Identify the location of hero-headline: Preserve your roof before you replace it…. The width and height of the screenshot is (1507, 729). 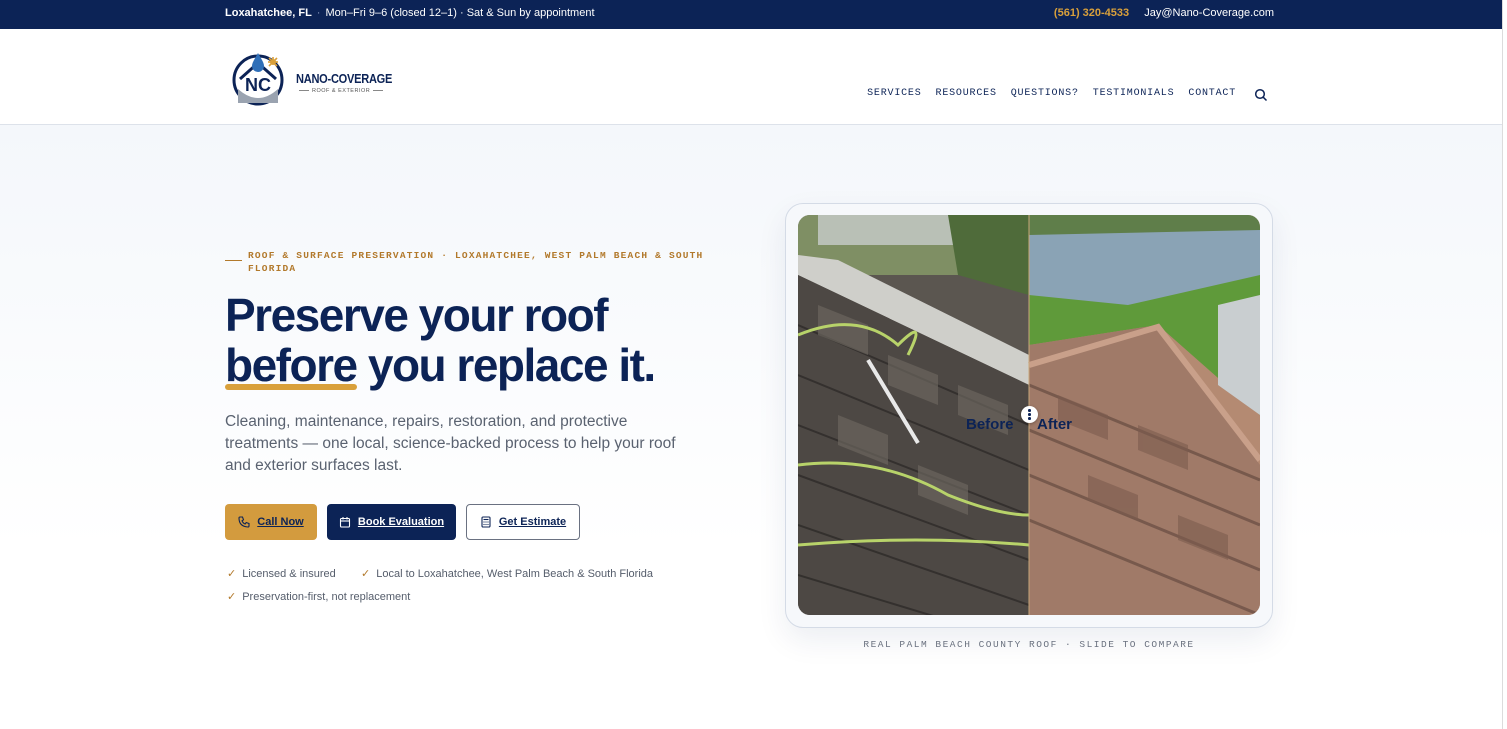
(440, 340).